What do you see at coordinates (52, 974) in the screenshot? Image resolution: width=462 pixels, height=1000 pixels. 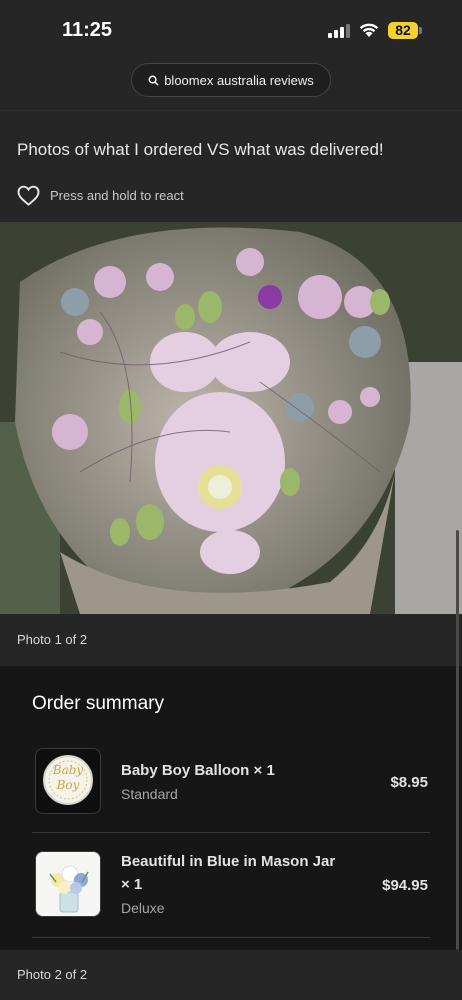 I see `photo-2-caption: Photo 2 of 2` at bounding box center [52, 974].